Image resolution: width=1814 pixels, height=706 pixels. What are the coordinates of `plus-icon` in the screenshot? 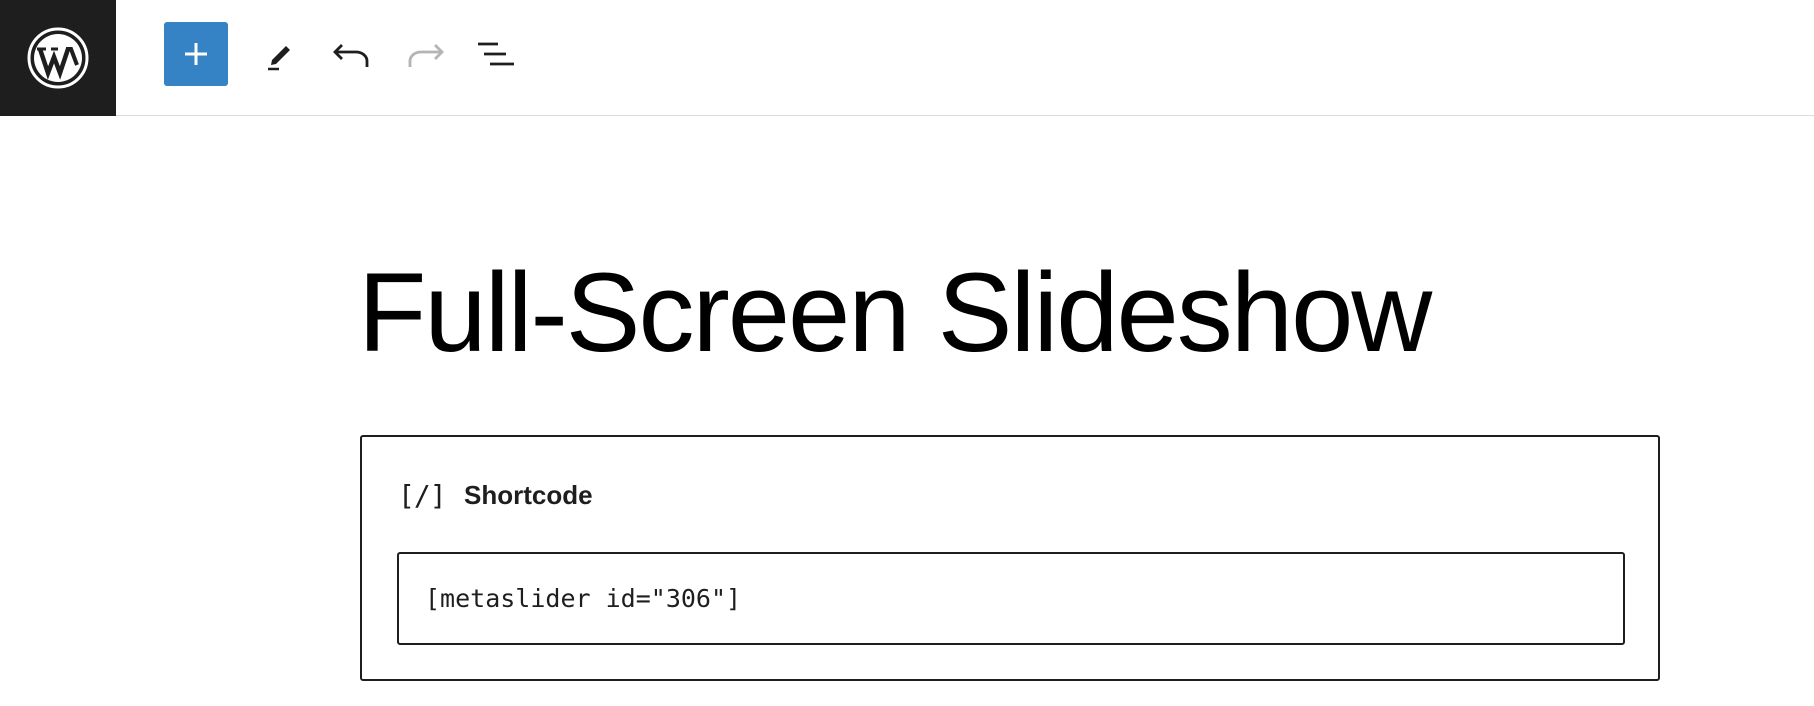 It's located at (196, 54).